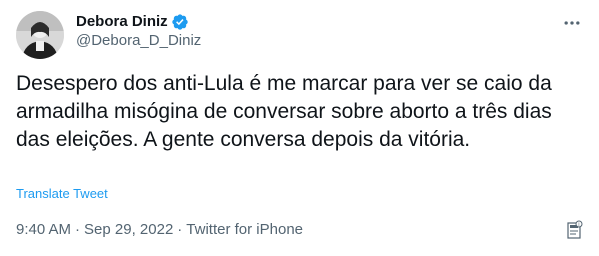  I want to click on translate-tweet-link: Translate Tweet, so click(62, 194).